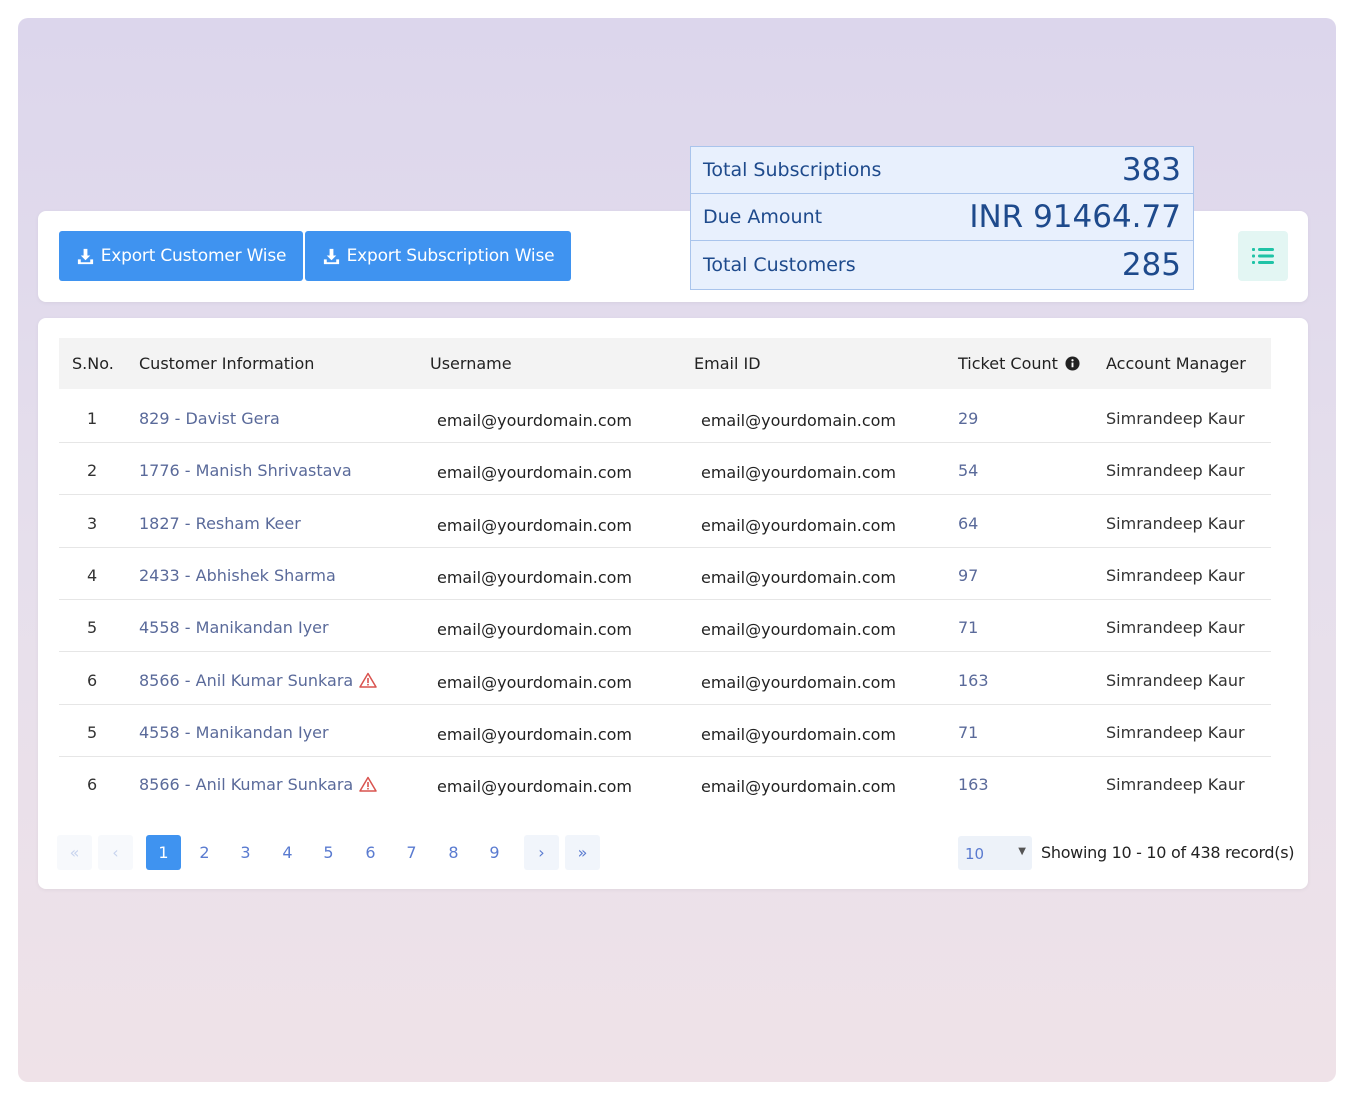 Image resolution: width=1353 pixels, height=1101 pixels. I want to click on pagination-page: 9, so click(494, 852).